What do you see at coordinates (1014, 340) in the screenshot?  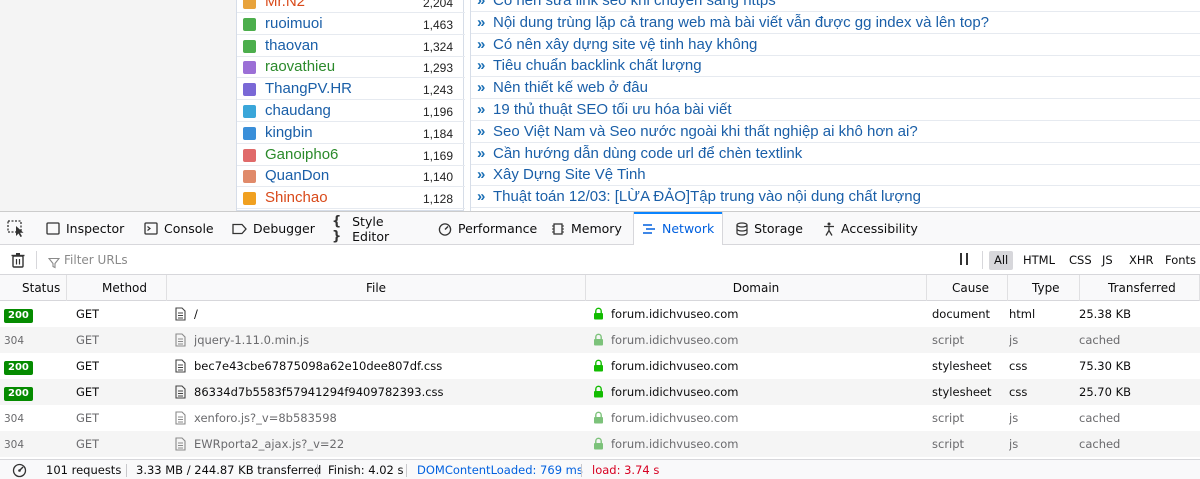 I see `type-cell: js` at bounding box center [1014, 340].